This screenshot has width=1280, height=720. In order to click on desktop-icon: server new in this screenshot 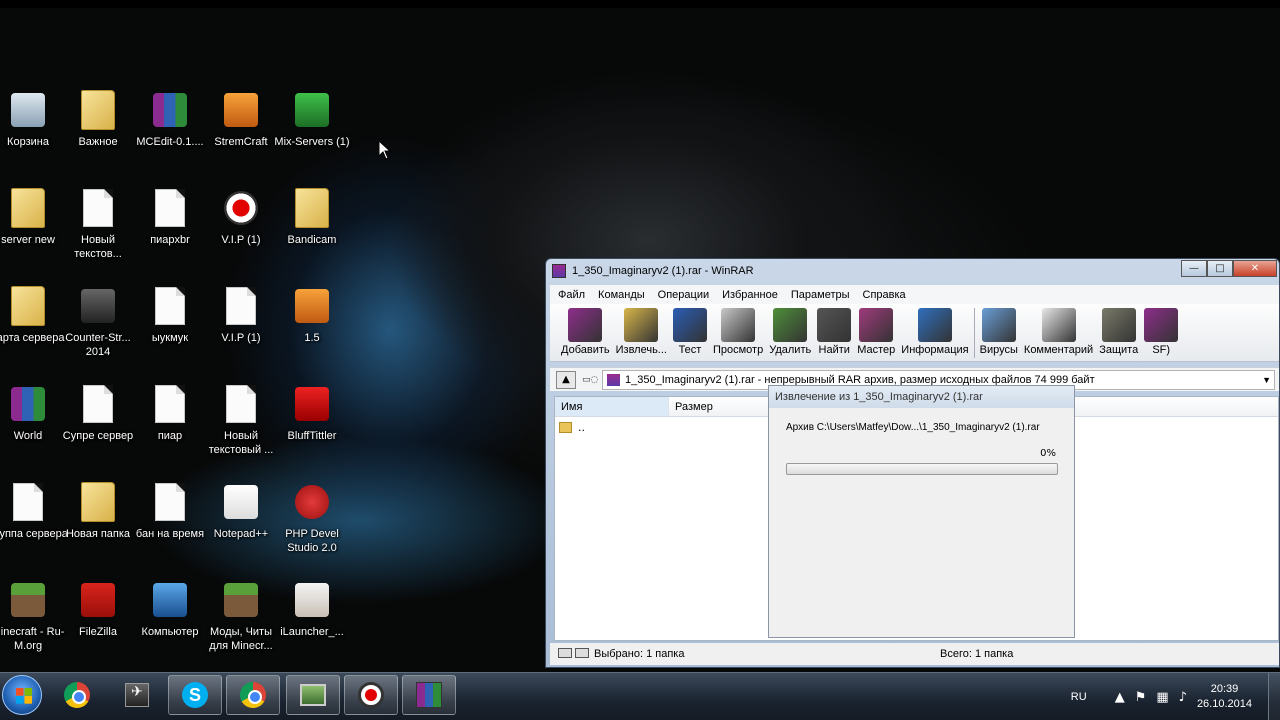, I will do `click(33, 231)`.